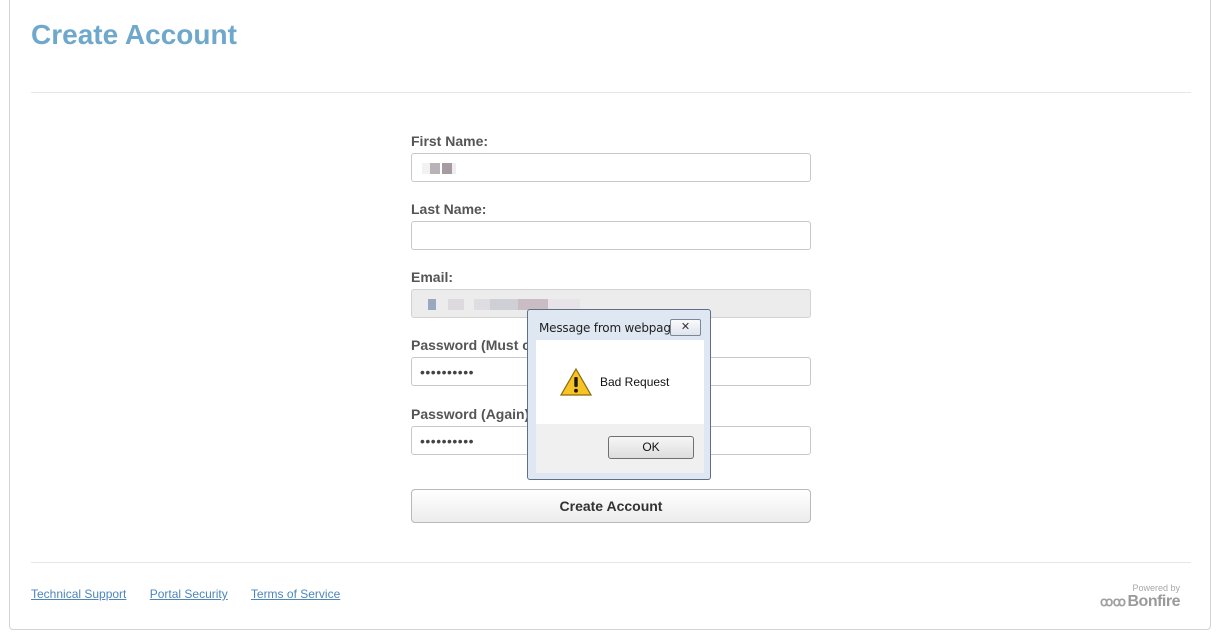 This screenshot has height=632, width=1217. I want to click on brand-logo: ꝏꝏ Bonfire, so click(1140, 601).